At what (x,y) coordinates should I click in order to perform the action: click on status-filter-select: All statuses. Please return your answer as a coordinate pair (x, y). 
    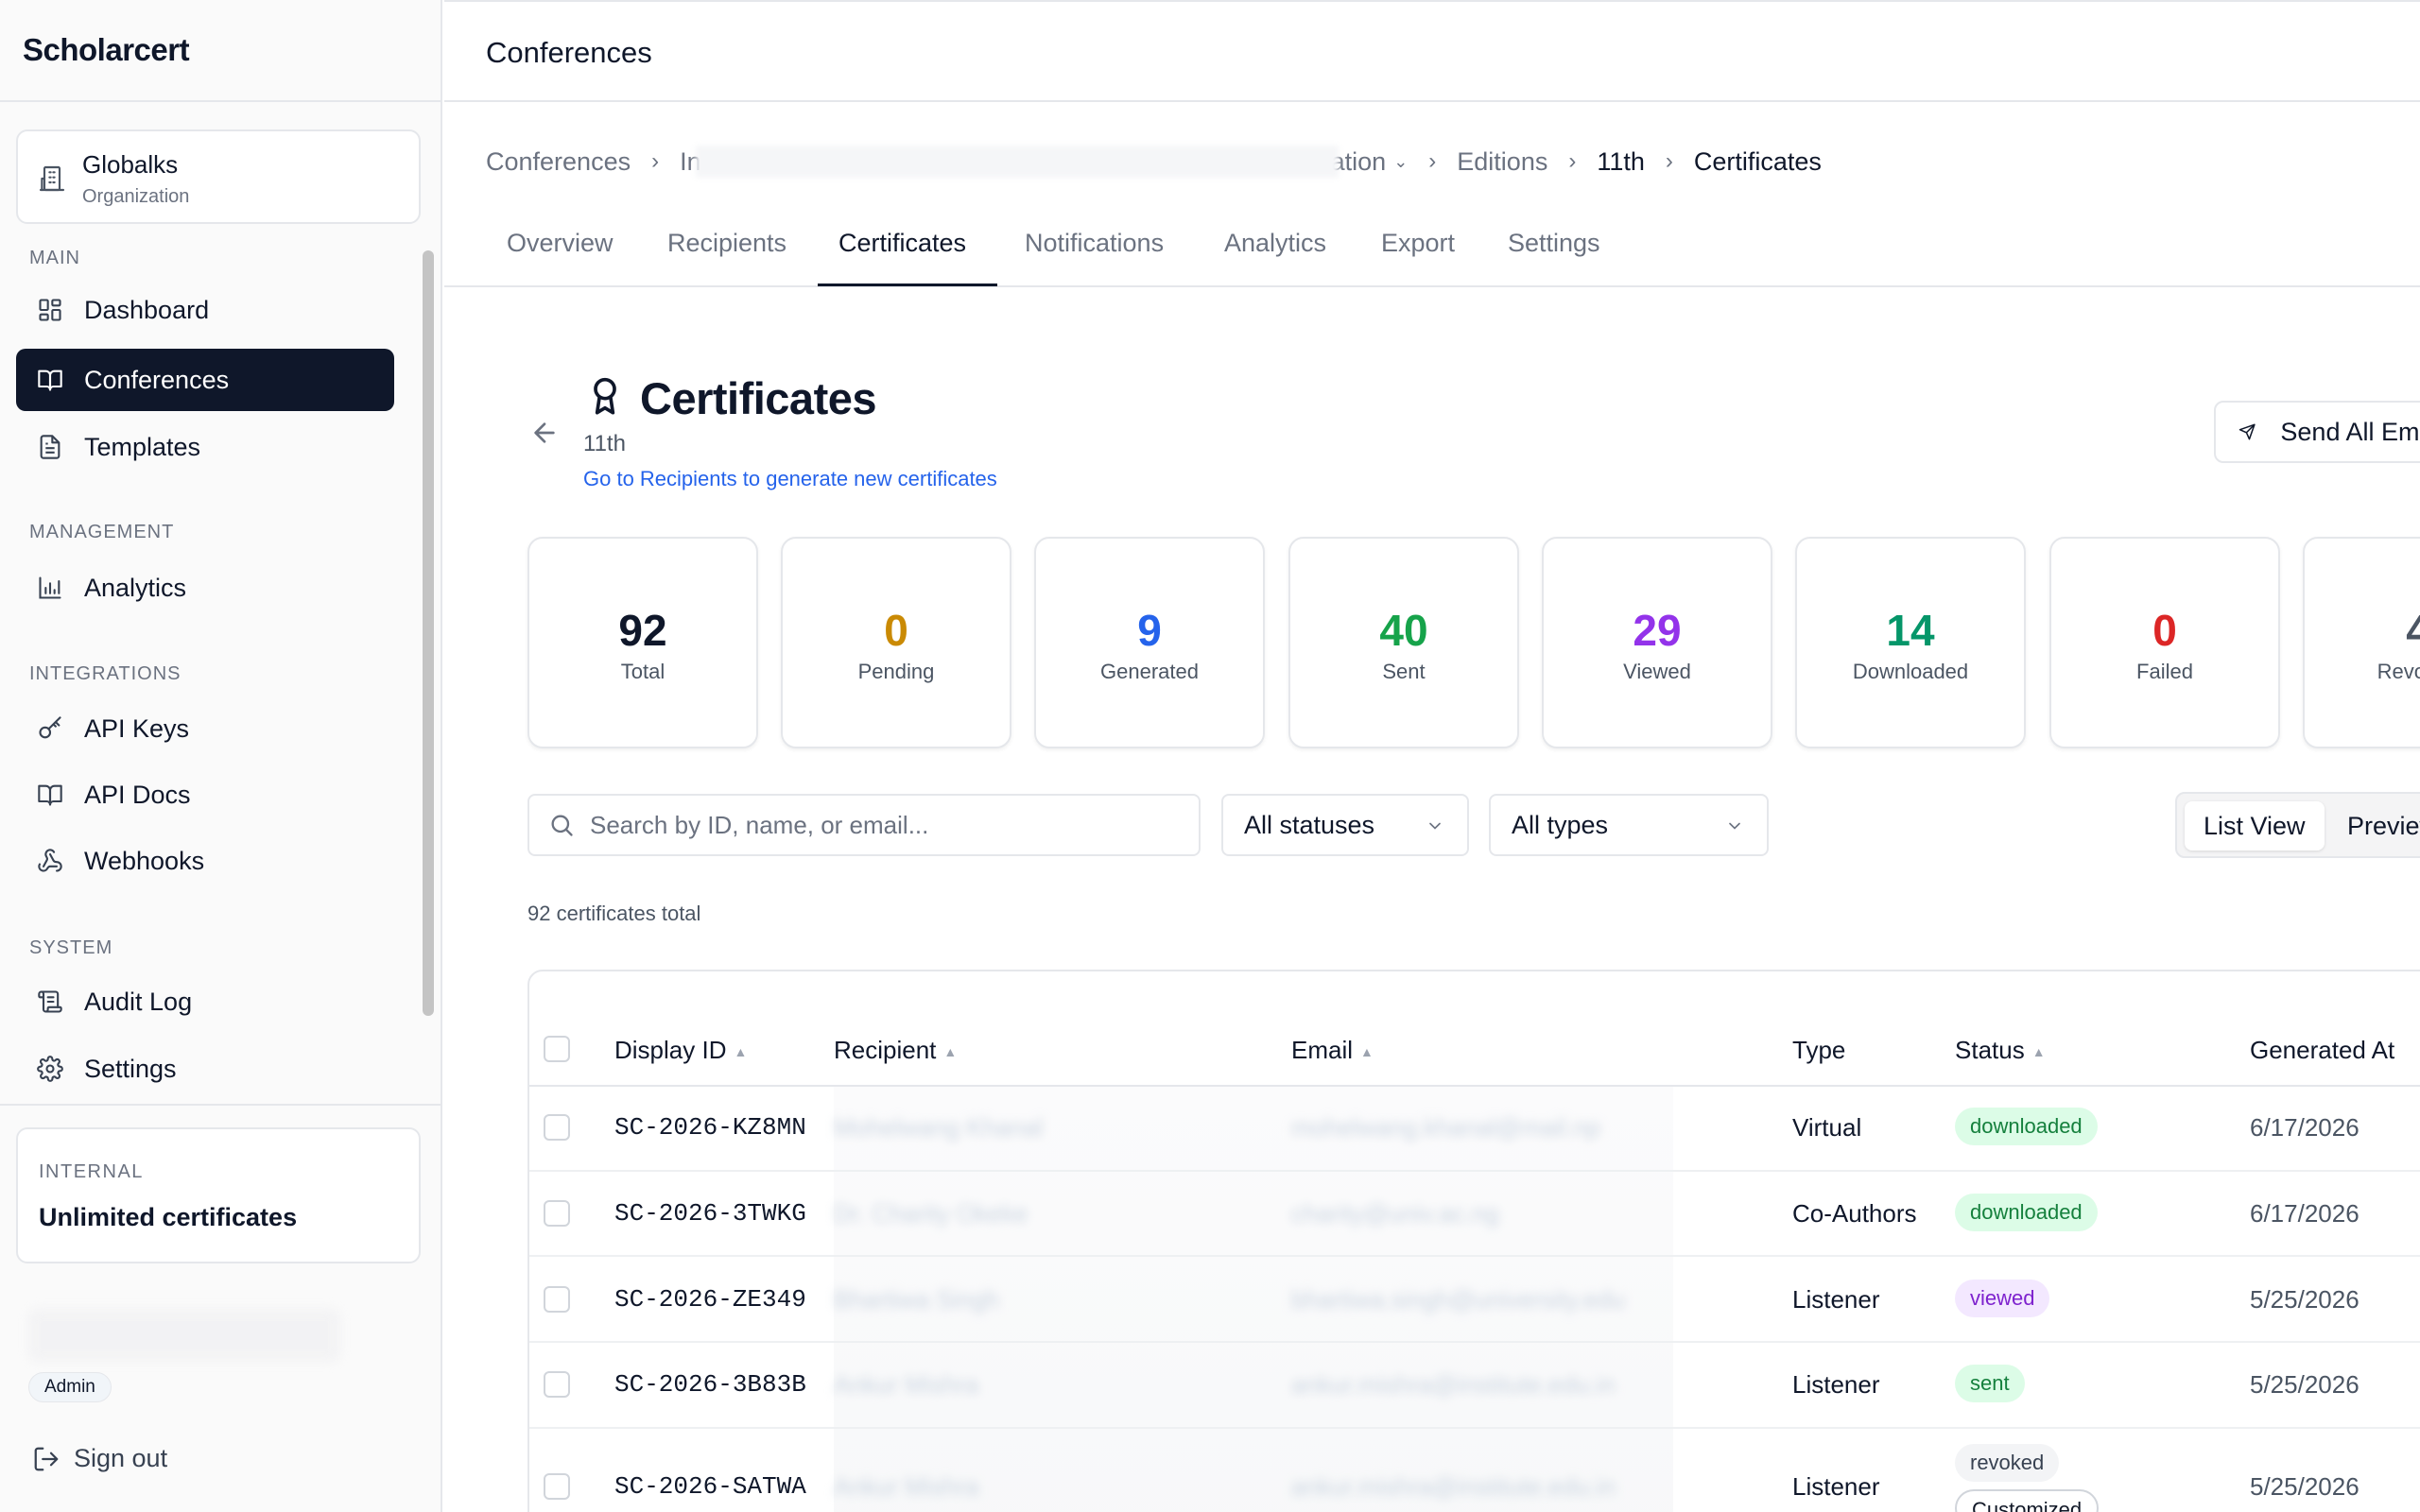
    Looking at the image, I should click on (1345, 825).